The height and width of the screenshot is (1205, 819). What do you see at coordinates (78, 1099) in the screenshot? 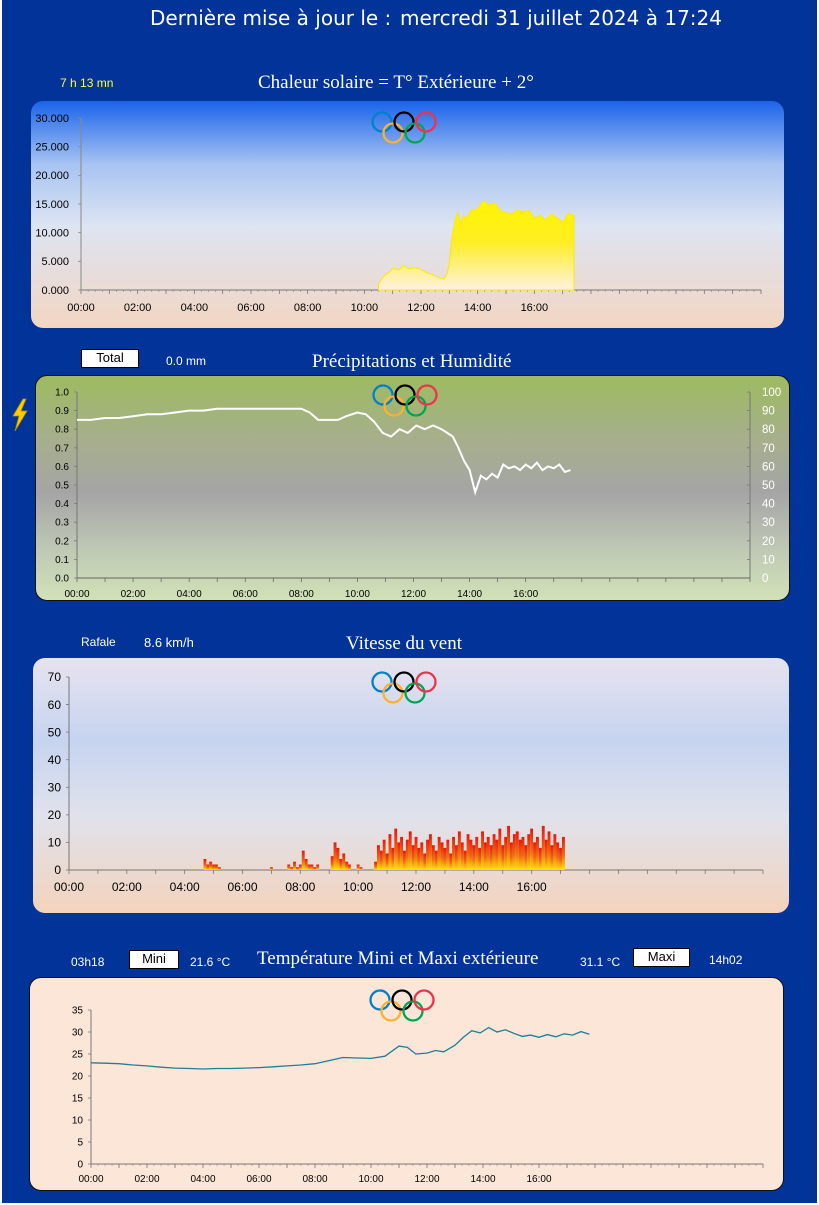
I see `y-tick-label: 15` at bounding box center [78, 1099].